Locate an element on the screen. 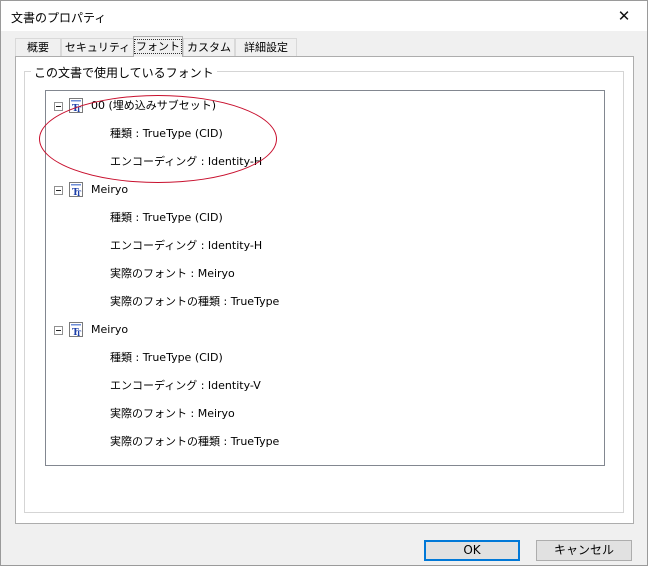 This screenshot has width=648, height=566. tab-fonts-label: フォント is located at coordinates (158, 46).